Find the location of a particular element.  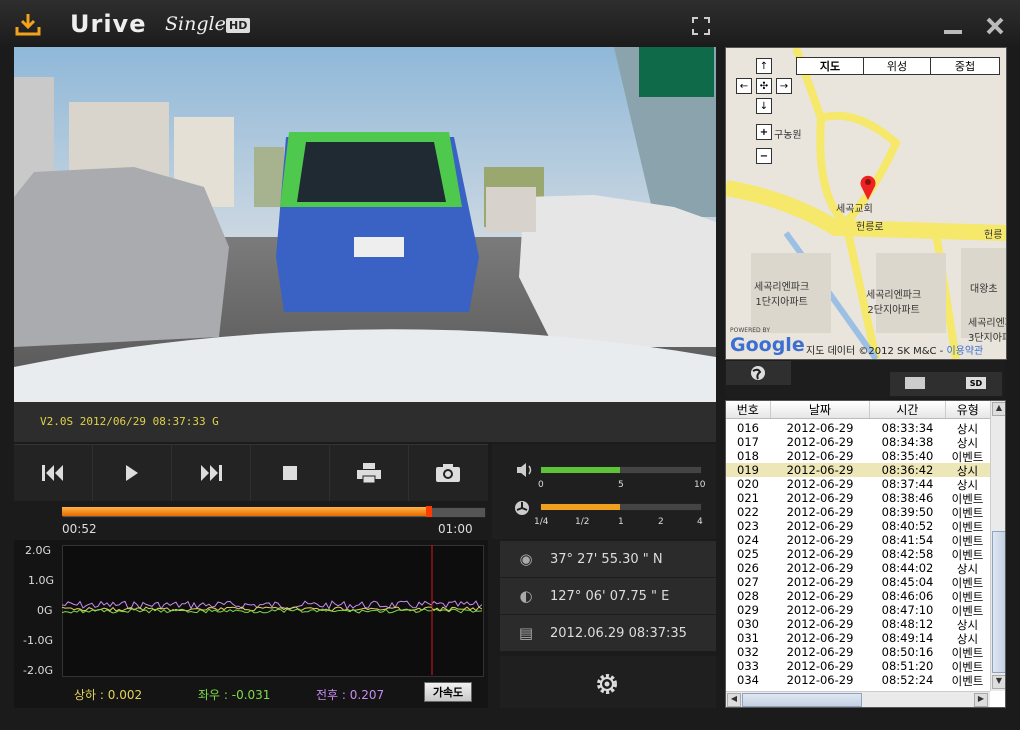

list-item: 030 2012-06-29 08:48:12 상시 is located at coordinates (858, 624).